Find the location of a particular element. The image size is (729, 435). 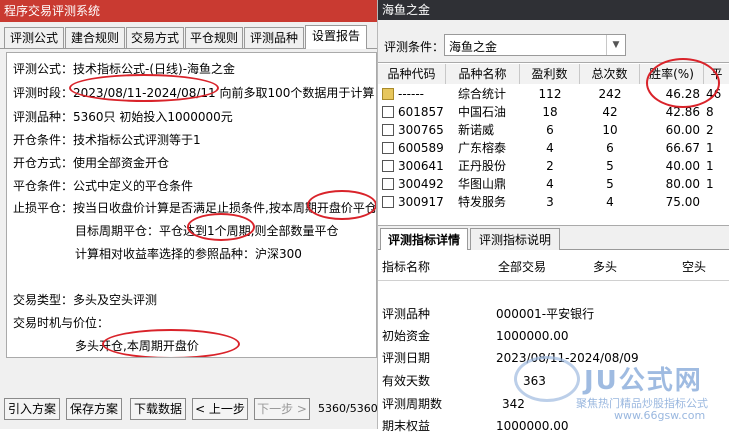

detail-header-long: 多头 is located at coordinates (605, 267).